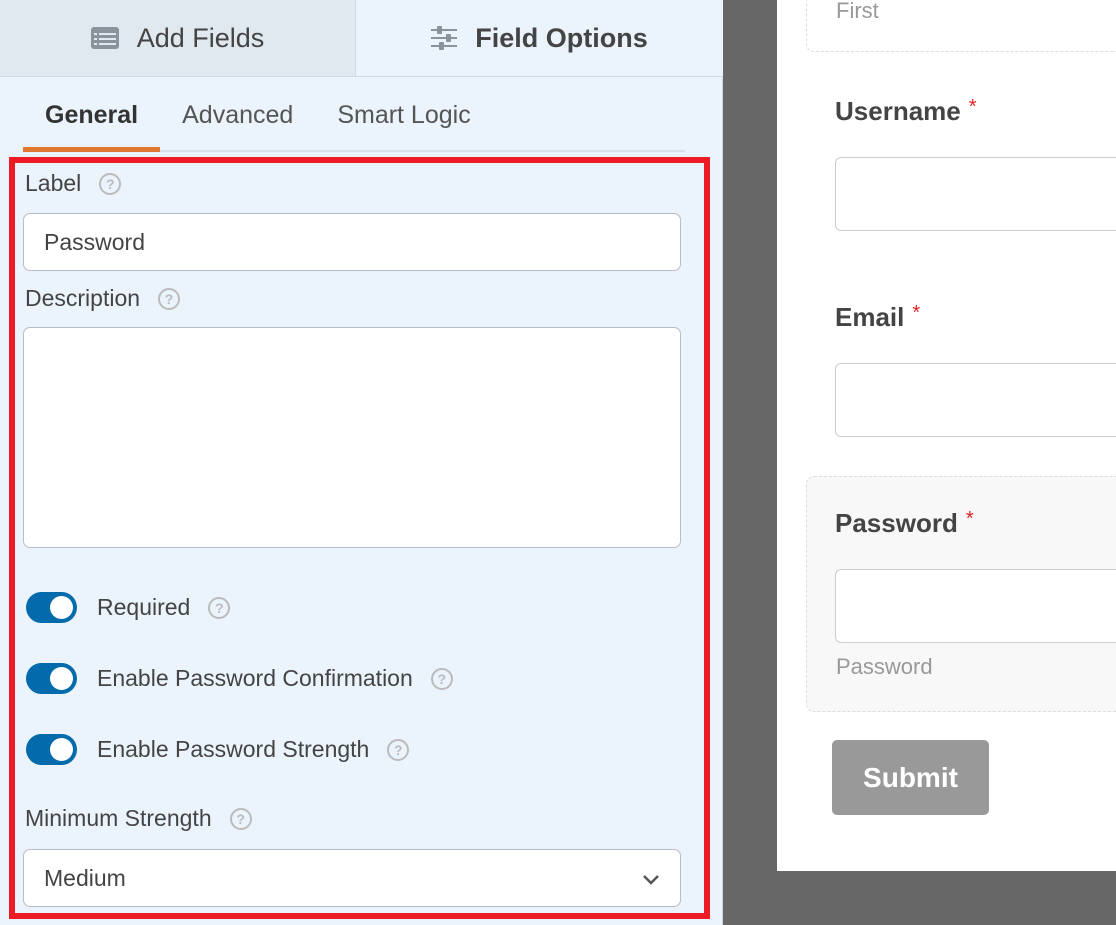  I want to click on label-field-label: Label ?, so click(73, 183).